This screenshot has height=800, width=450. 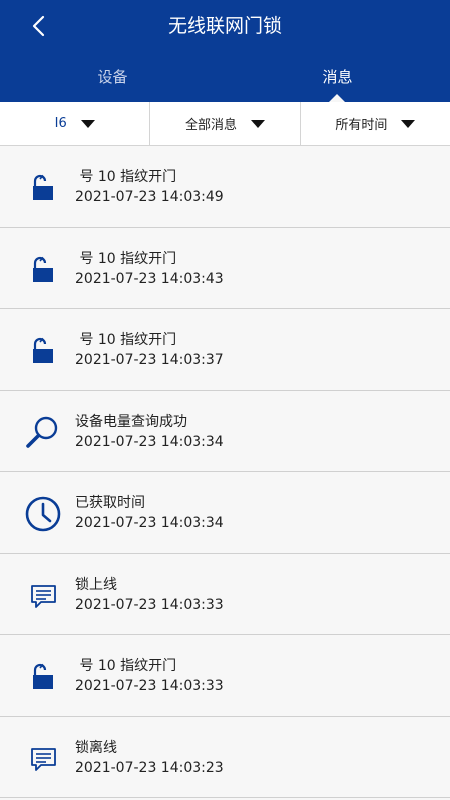 I want to click on list-item: 号 10 指纹开门 2021-07-23 14:03:49, so click(x=225, y=187).